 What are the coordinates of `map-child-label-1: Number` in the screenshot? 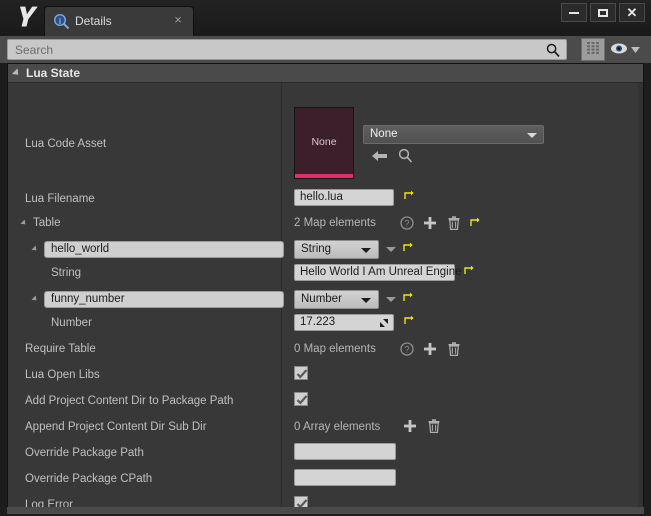 It's located at (71, 323).